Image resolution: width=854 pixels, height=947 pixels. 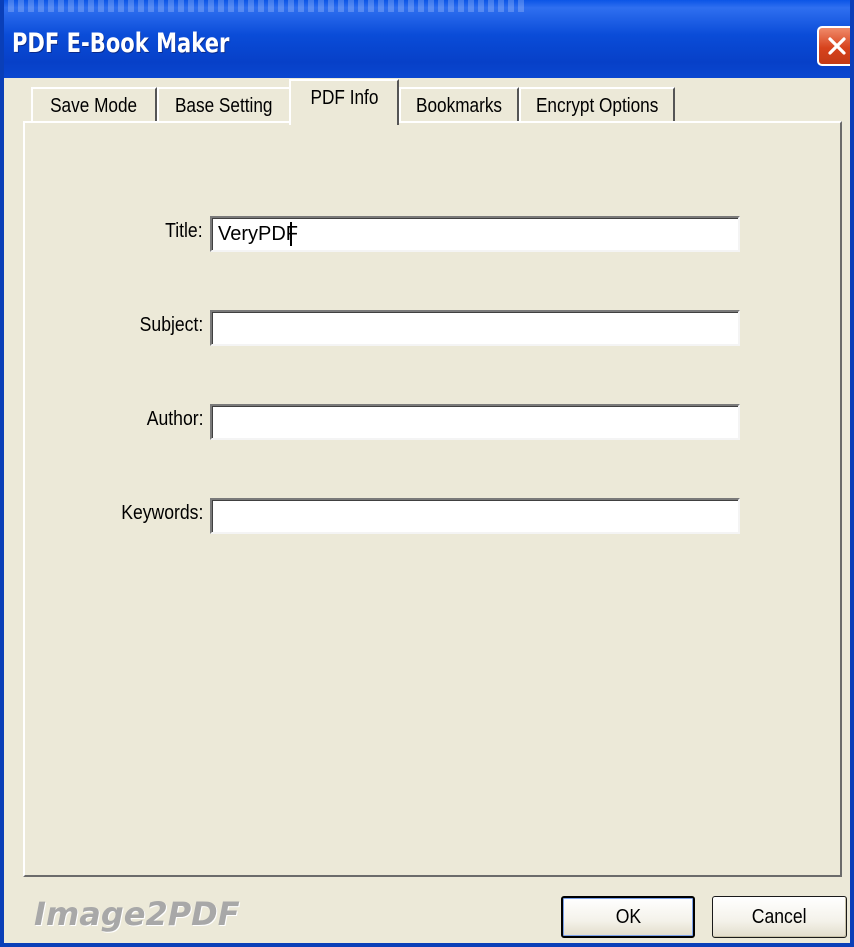 I want to click on tab-label: Encrypt Options, so click(x=597, y=105).